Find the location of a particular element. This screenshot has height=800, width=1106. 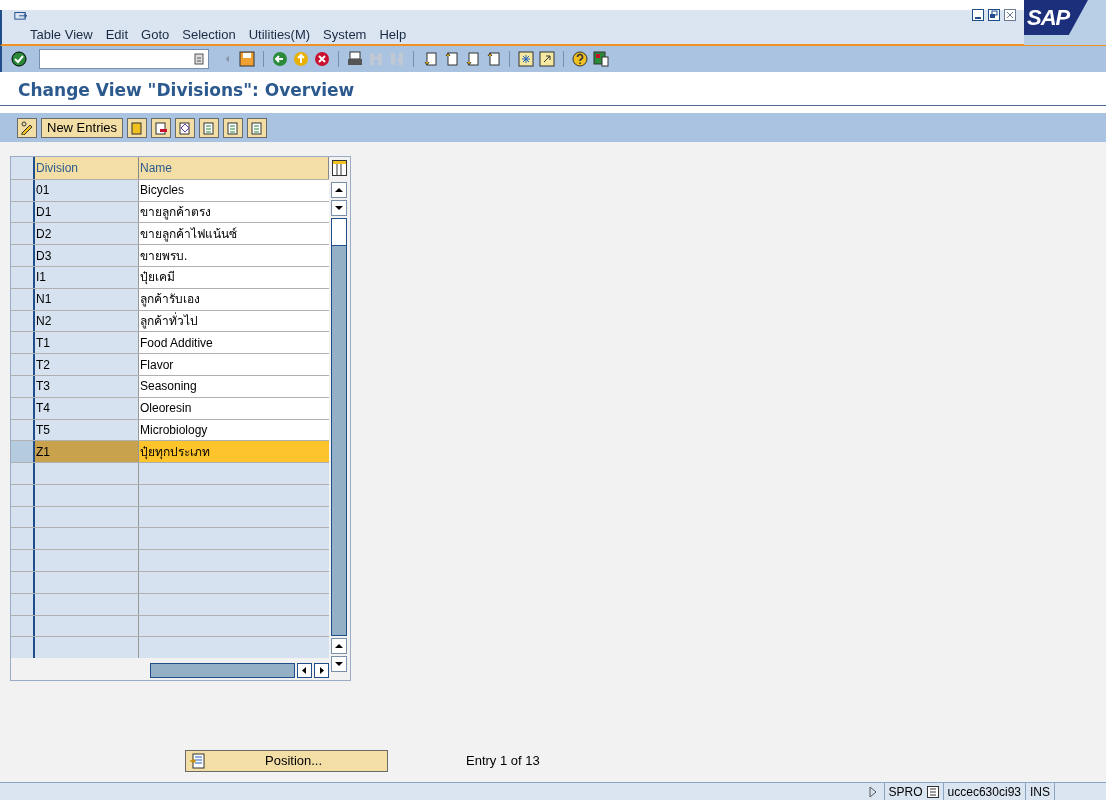

table-row: D3 ขายพรบ. is located at coordinates (170, 255).